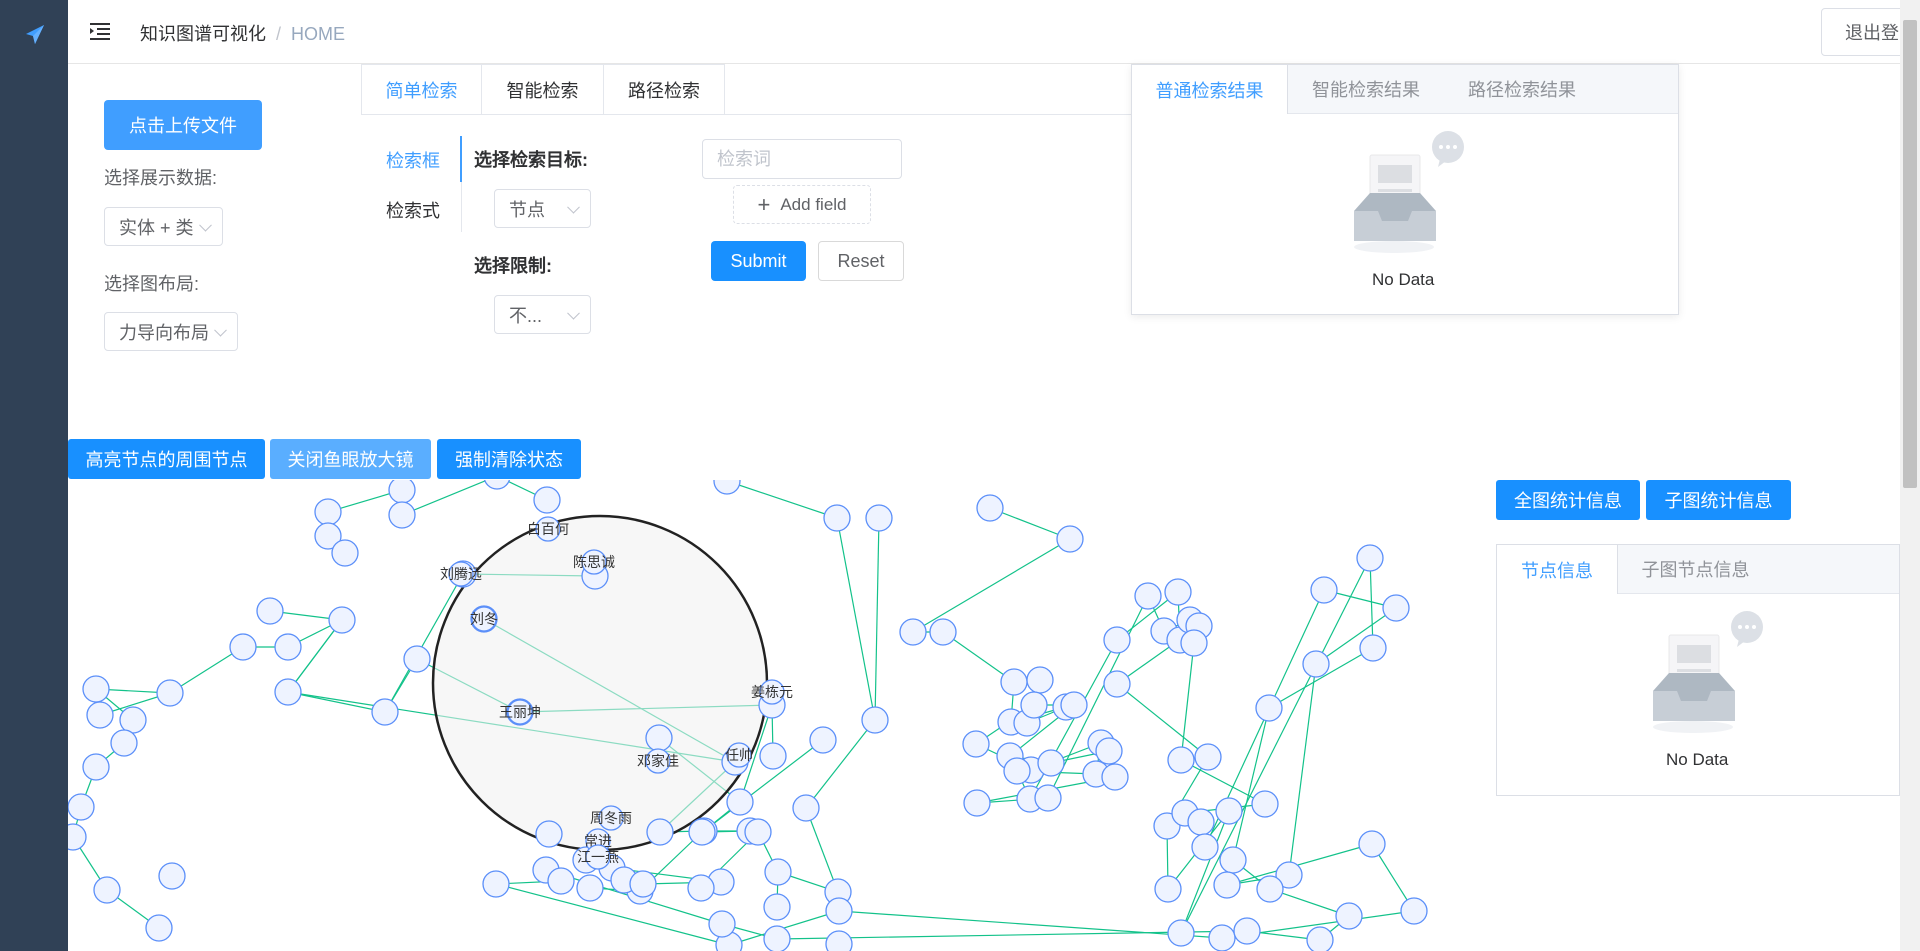 The height and width of the screenshot is (951, 1920). I want to click on reset-button: Reset, so click(861, 261).